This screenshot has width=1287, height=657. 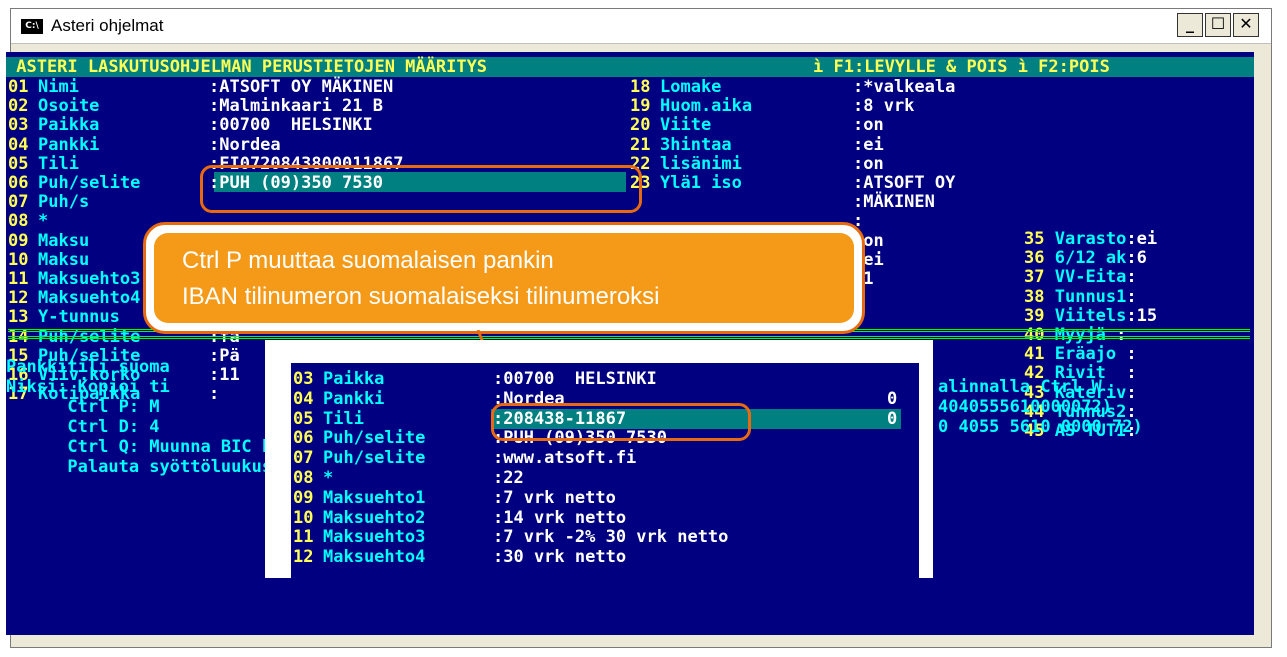 I want to click on field-label: Pankki, so click(x=354, y=398).